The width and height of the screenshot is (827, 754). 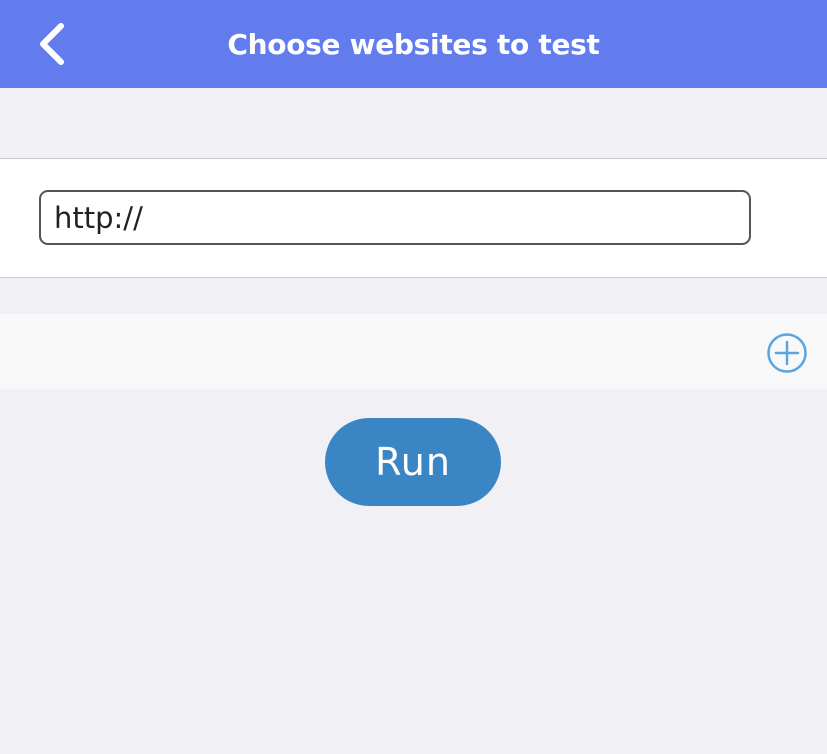 I want to click on add-website-button, so click(x=787, y=353).